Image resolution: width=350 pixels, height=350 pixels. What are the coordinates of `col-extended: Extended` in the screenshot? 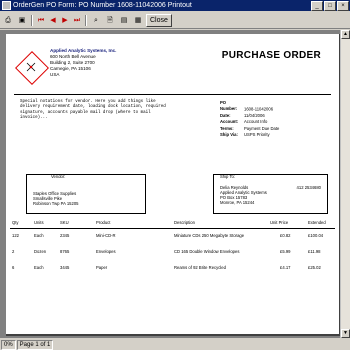 It's located at (317, 222).